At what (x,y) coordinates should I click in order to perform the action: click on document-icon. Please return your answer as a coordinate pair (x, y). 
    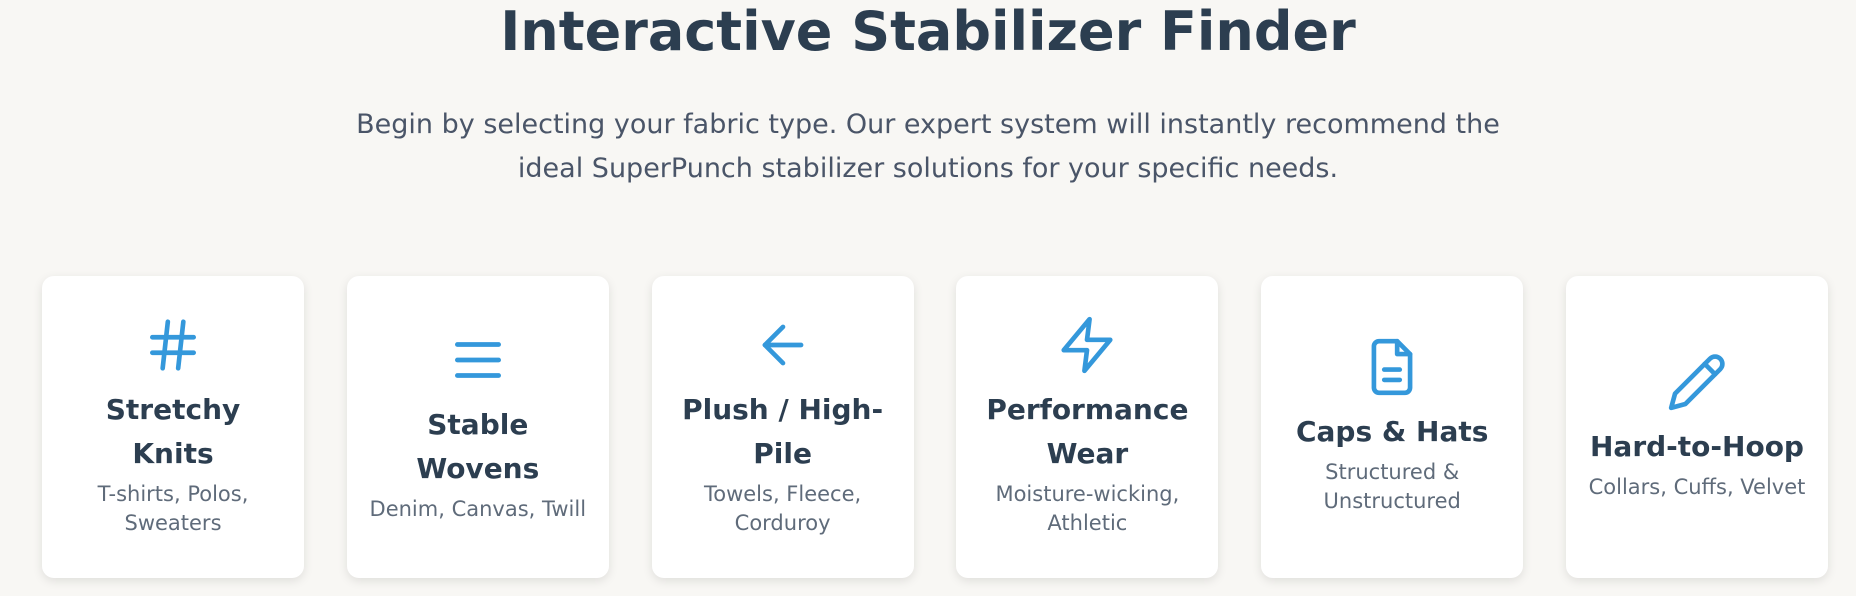
    Looking at the image, I should click on (1392, 367).